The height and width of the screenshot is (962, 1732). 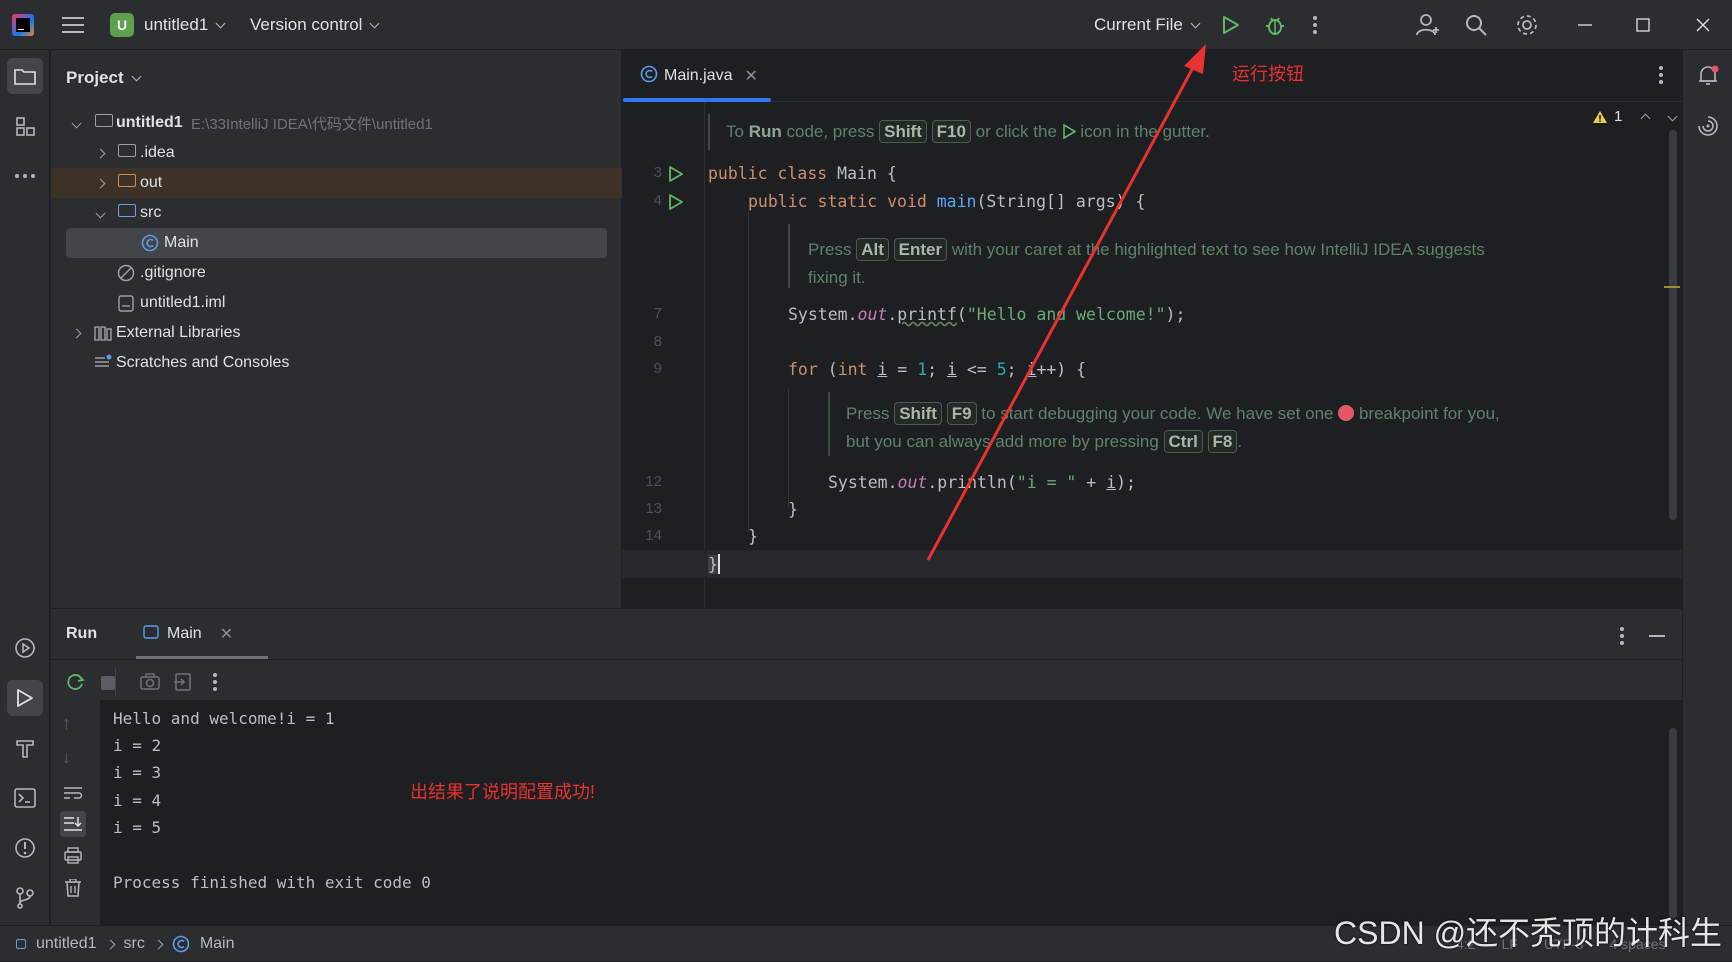 I want to click on annotation-arrow, so click(x=1066, y=302).